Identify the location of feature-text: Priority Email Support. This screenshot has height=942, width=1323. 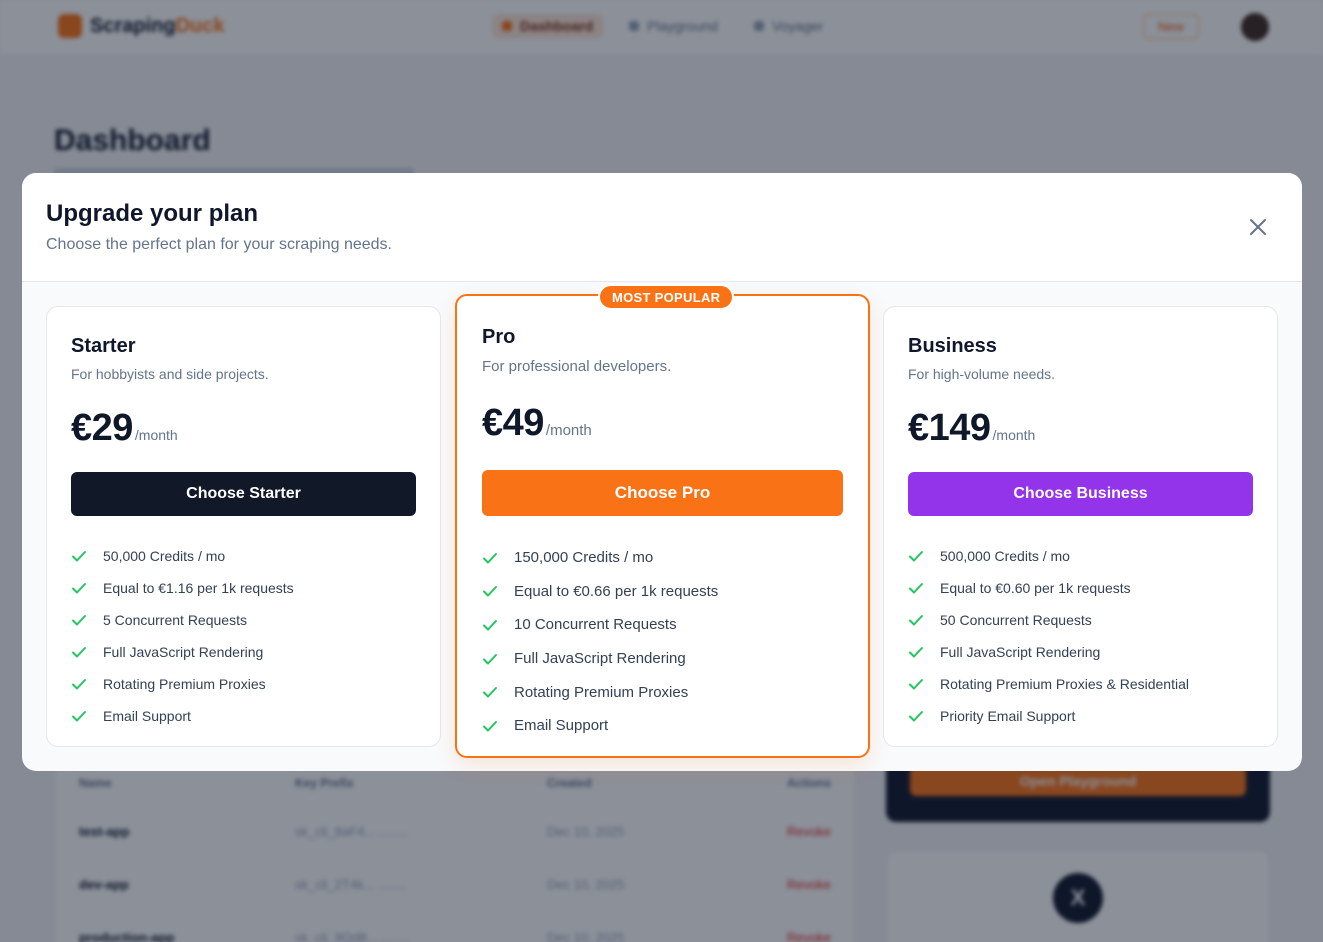
(1008, 716).